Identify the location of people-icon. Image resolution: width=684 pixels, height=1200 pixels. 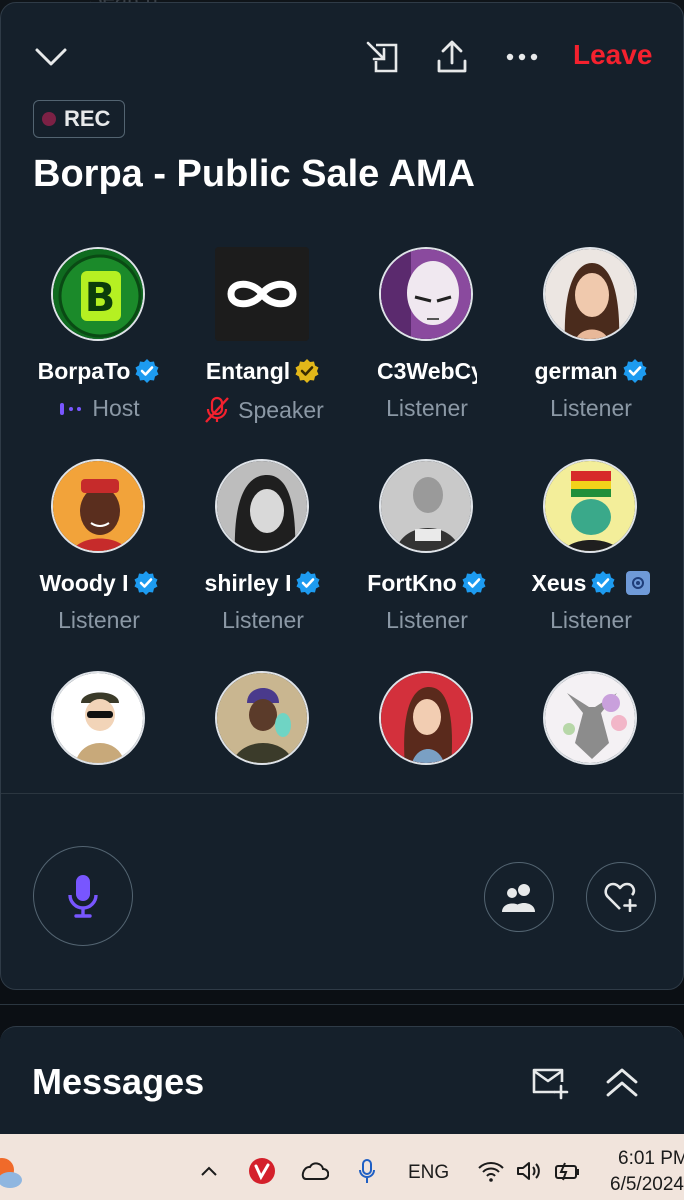
(518, 898).